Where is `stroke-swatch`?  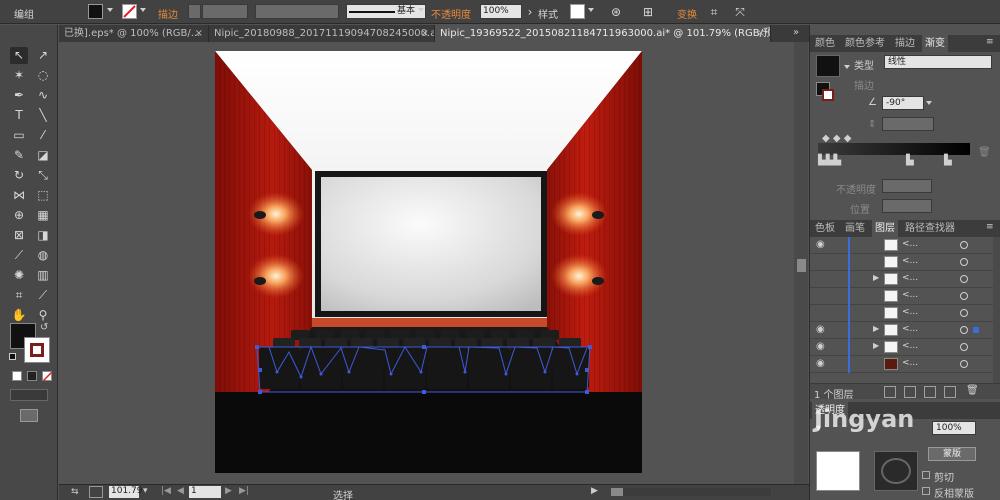 stroke-swatch is located at coordinates (129, 11).